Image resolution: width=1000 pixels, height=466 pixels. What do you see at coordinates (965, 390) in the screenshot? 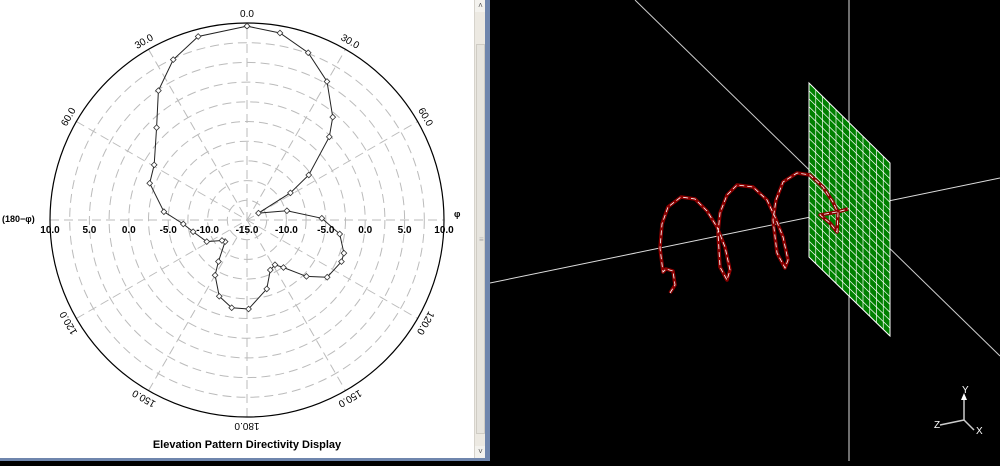
I see `y-axis-label: Y` at bounding box center [965, 390].